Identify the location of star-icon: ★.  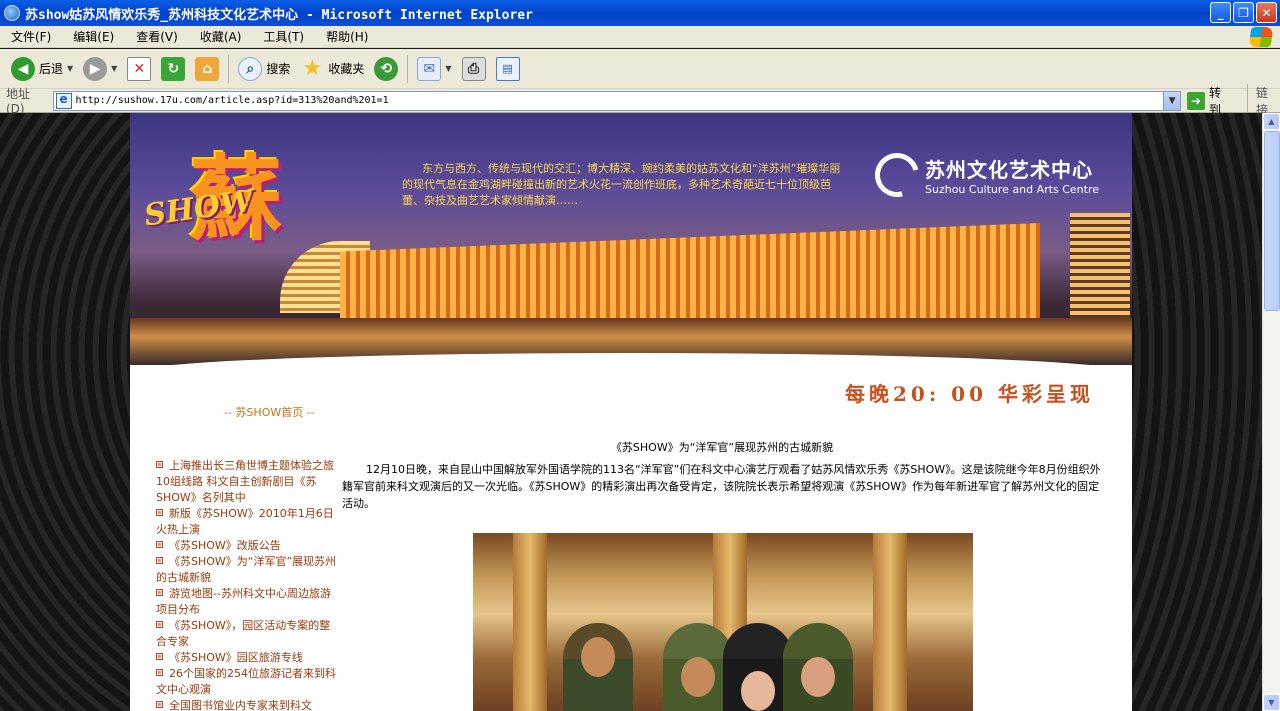
(312, 68).